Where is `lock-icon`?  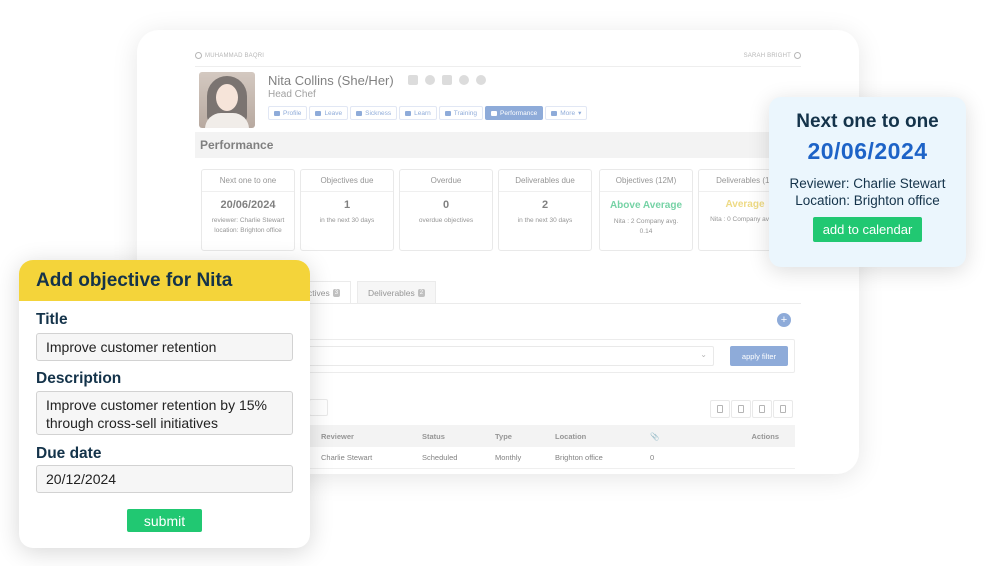 lock-icon is located at coordinates (447, 80).